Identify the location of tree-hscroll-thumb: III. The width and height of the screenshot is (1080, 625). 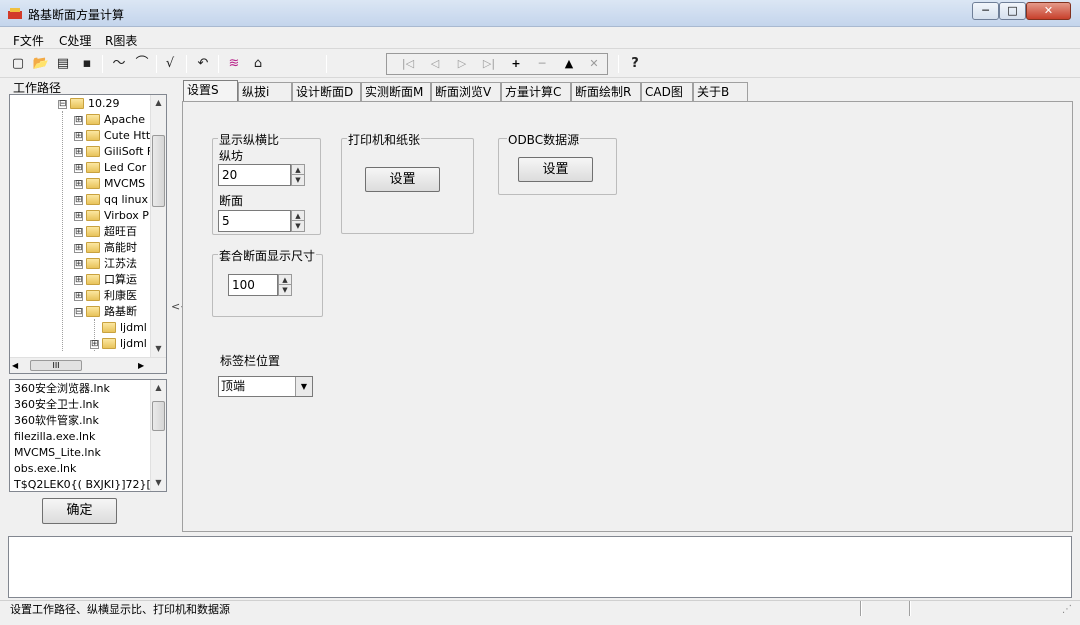
(56, 365).